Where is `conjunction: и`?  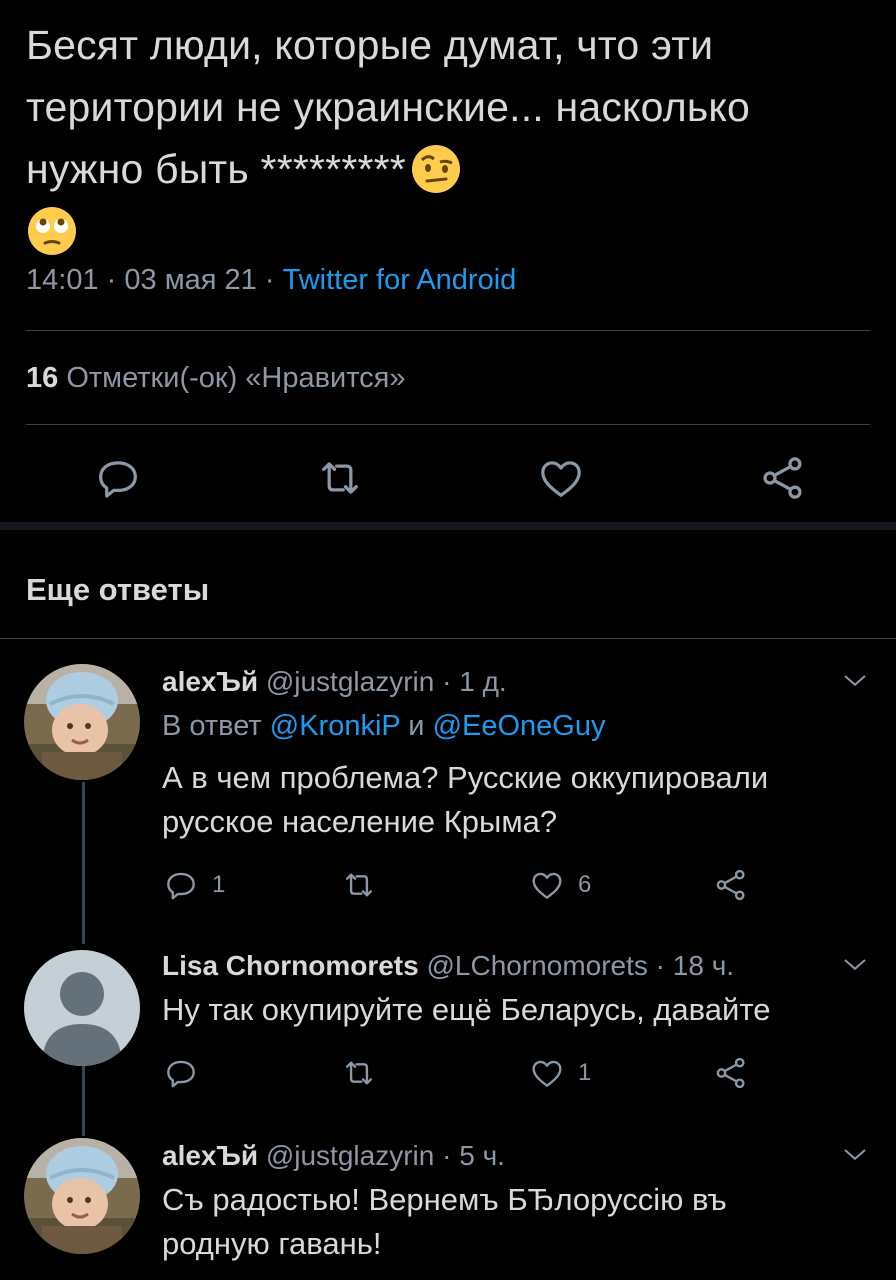
conjunction: и is located at coordinates (416, 726).